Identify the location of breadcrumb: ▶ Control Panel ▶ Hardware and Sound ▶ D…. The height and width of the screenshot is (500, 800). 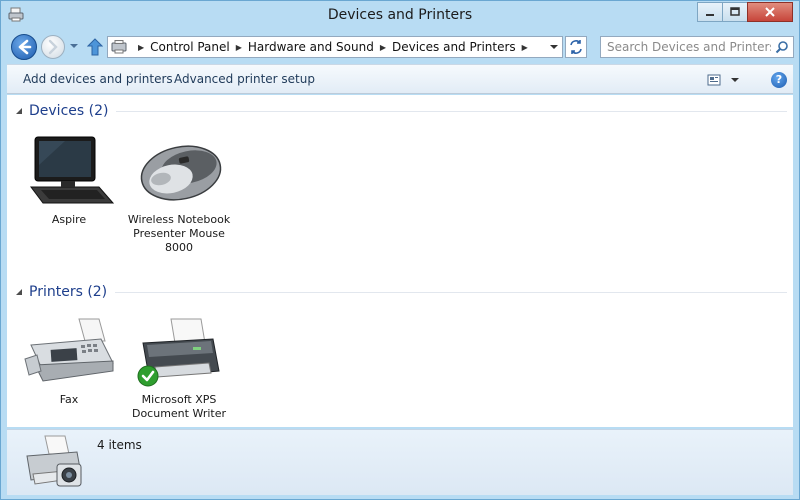
(333, 47).